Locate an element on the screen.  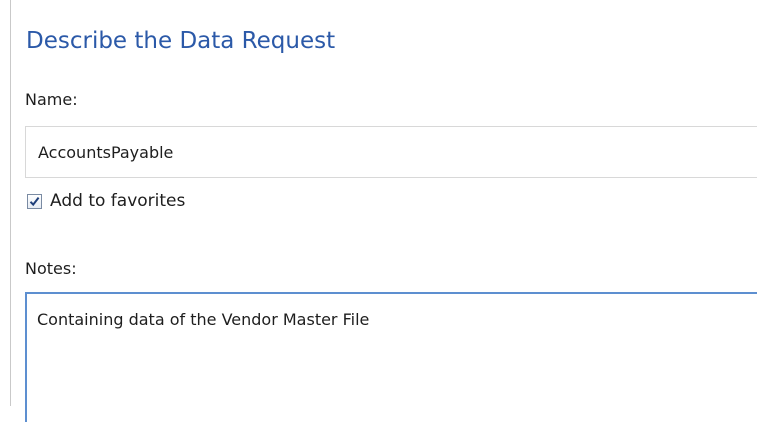
name-input is located at coordinates (391, 152).